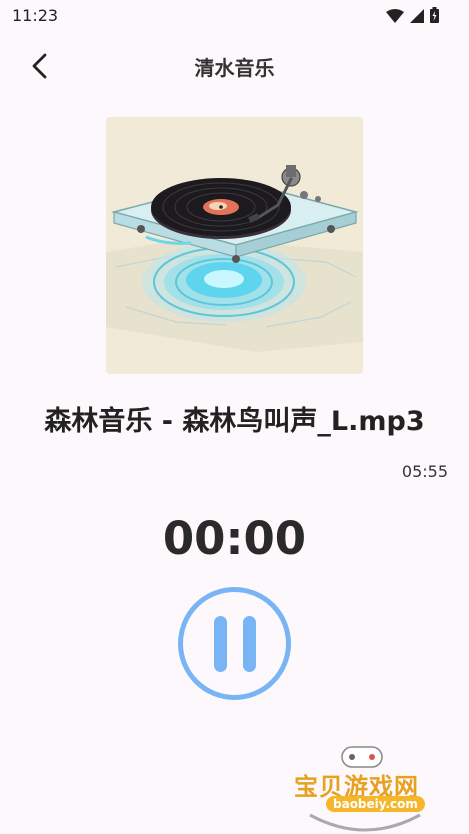 This screenshot has width=469, height=834. I want to click on track-duration: 05:55, so click(424, 471).